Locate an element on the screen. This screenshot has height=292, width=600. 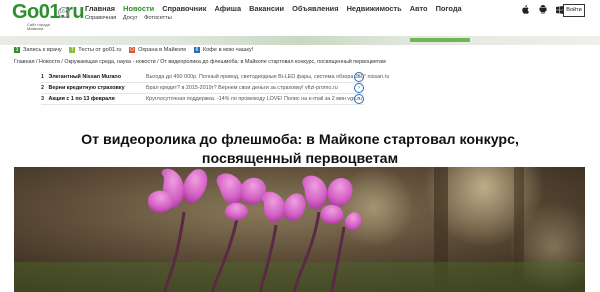
subnav-item-leisure: Досуг is located at coordinates (130, 18).